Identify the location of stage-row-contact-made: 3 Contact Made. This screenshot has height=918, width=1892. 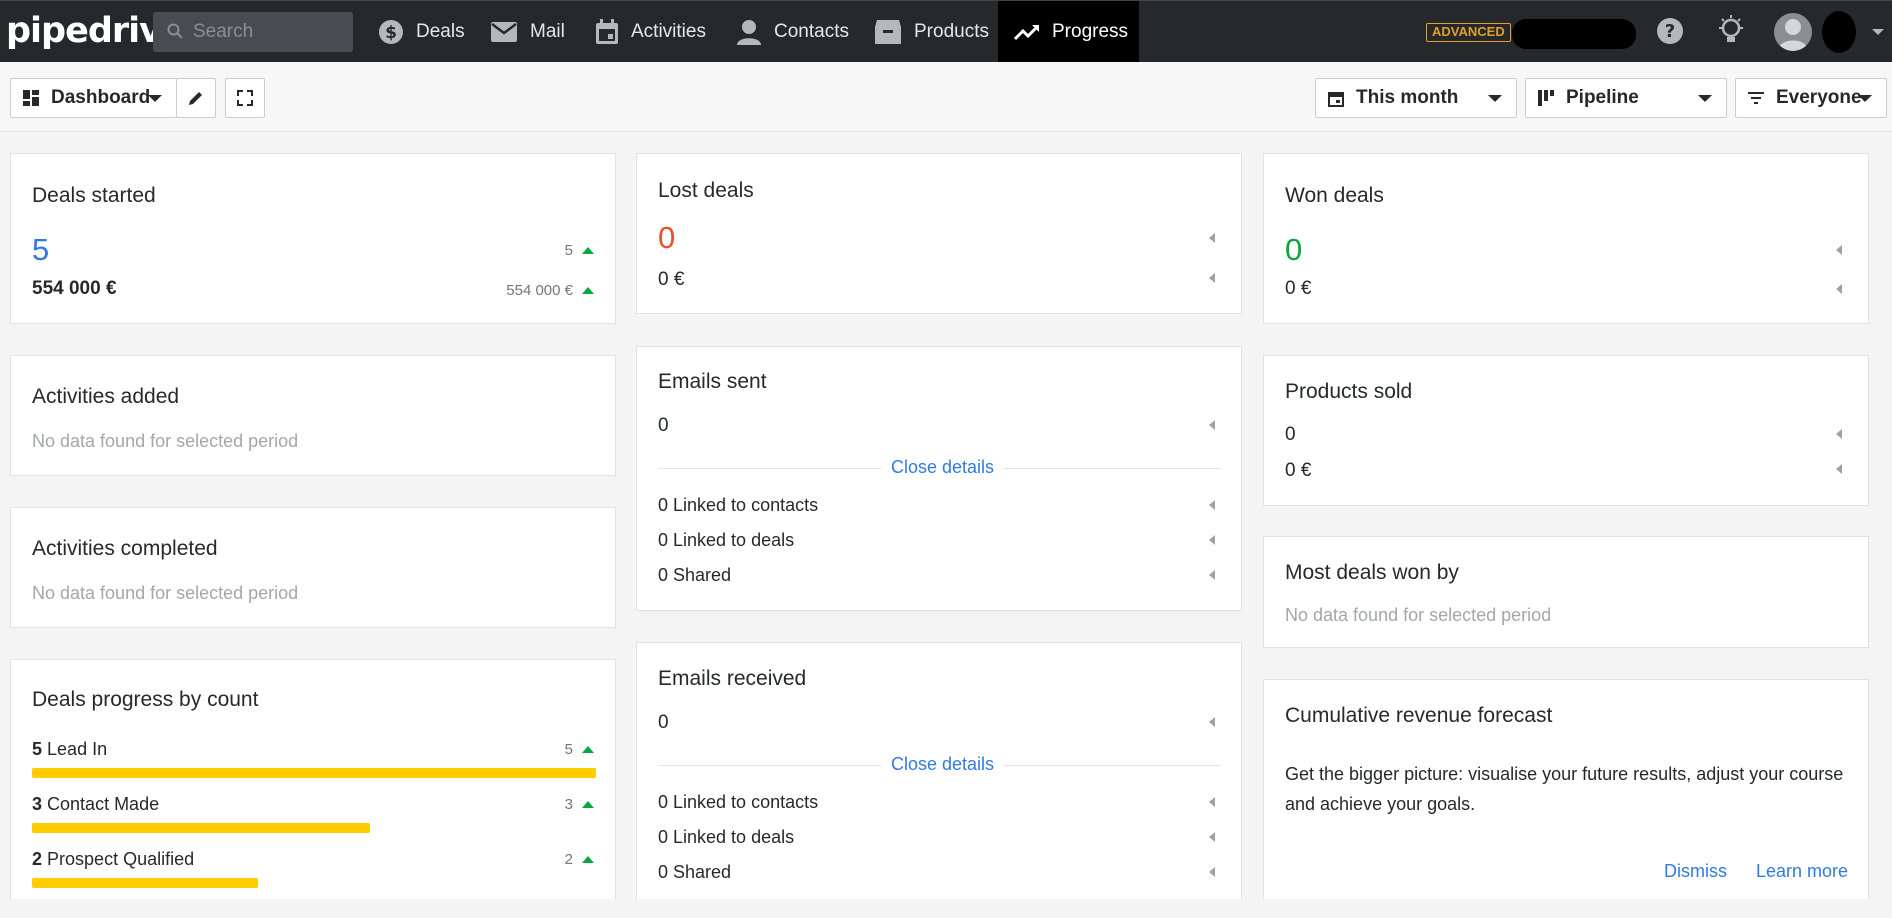
(95, 804).